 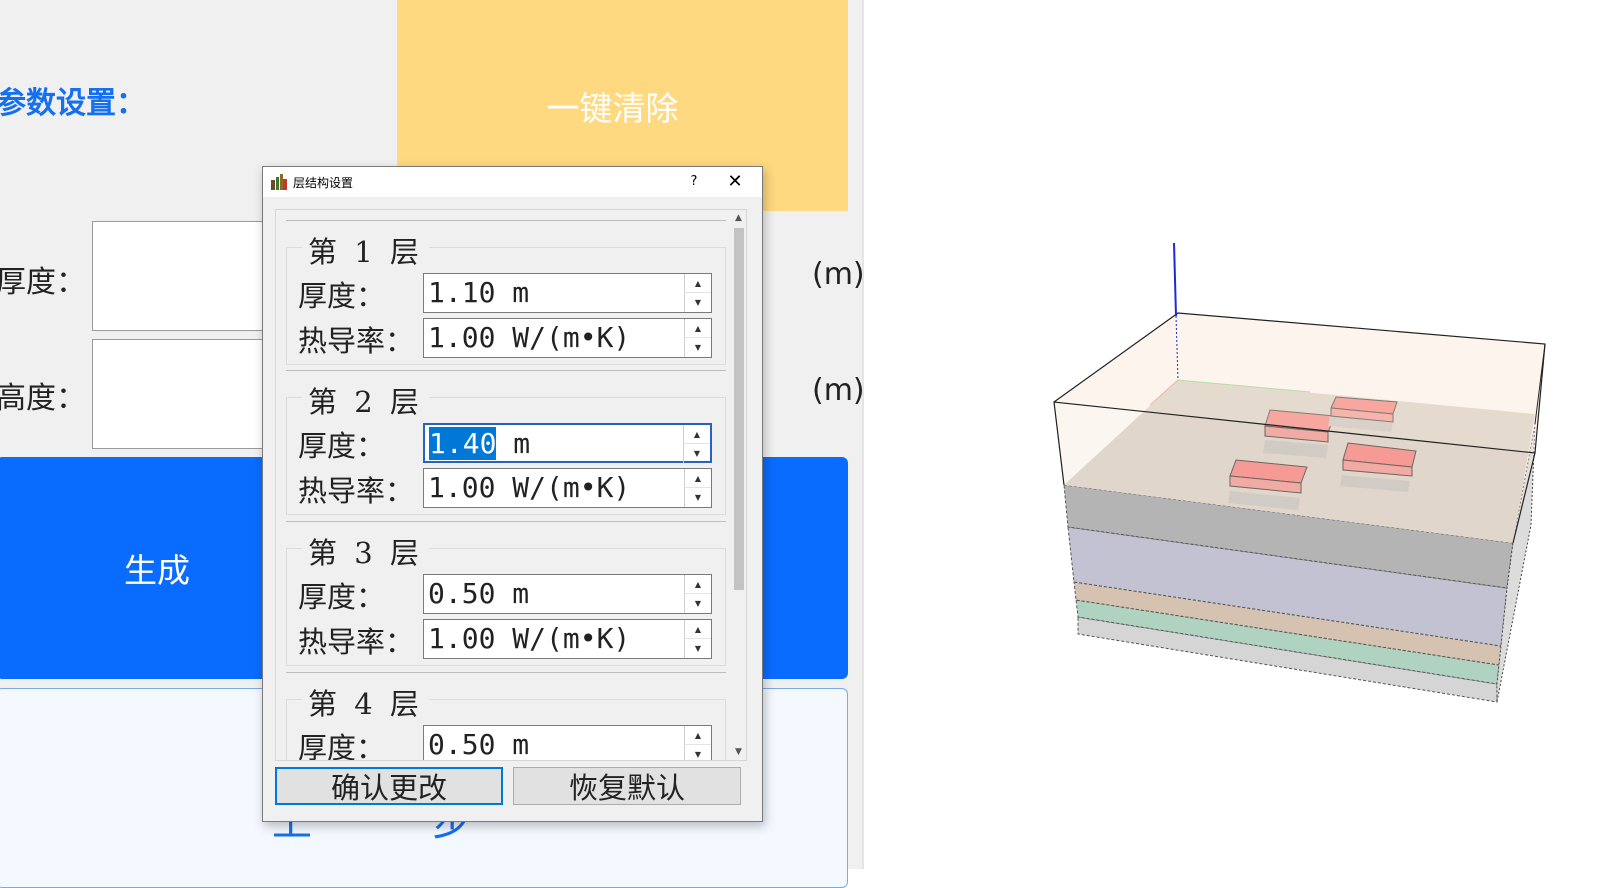 What do you see at coordinates (365, 250) in the screenshot?
I see `layer-title: 第 1 层` at bounding box center [365, 250].